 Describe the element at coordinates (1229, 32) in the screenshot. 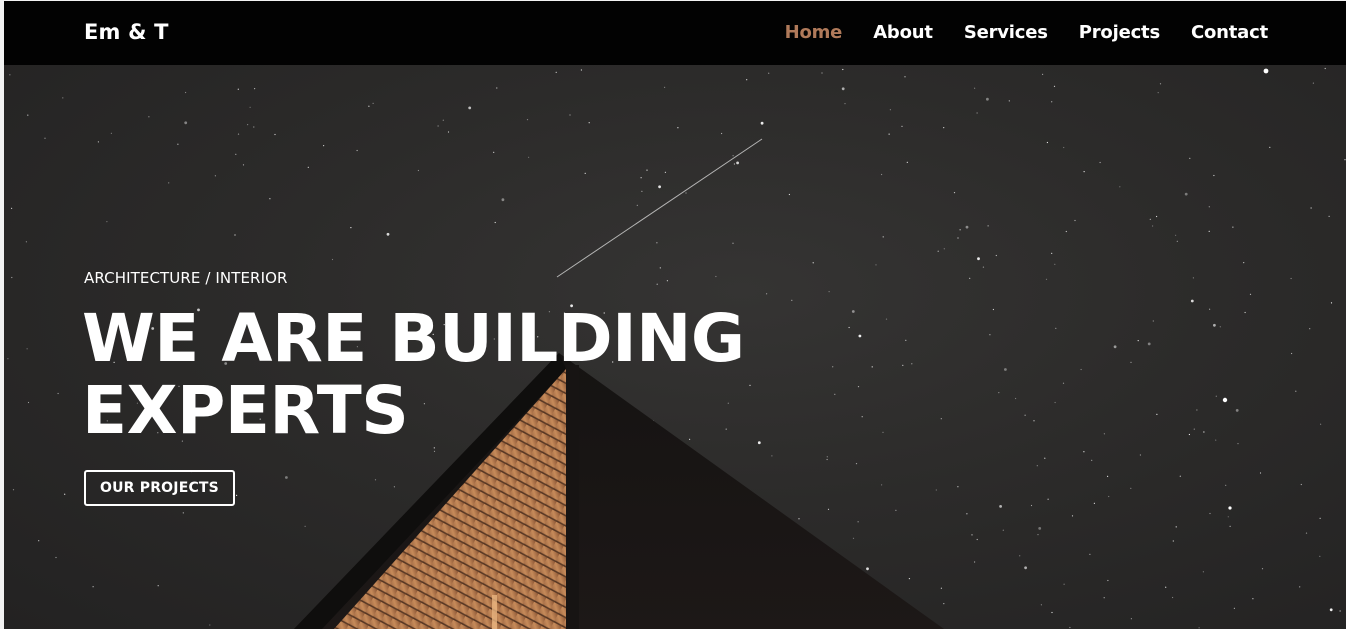

I see `nav-link-contact: Contact` at that location.